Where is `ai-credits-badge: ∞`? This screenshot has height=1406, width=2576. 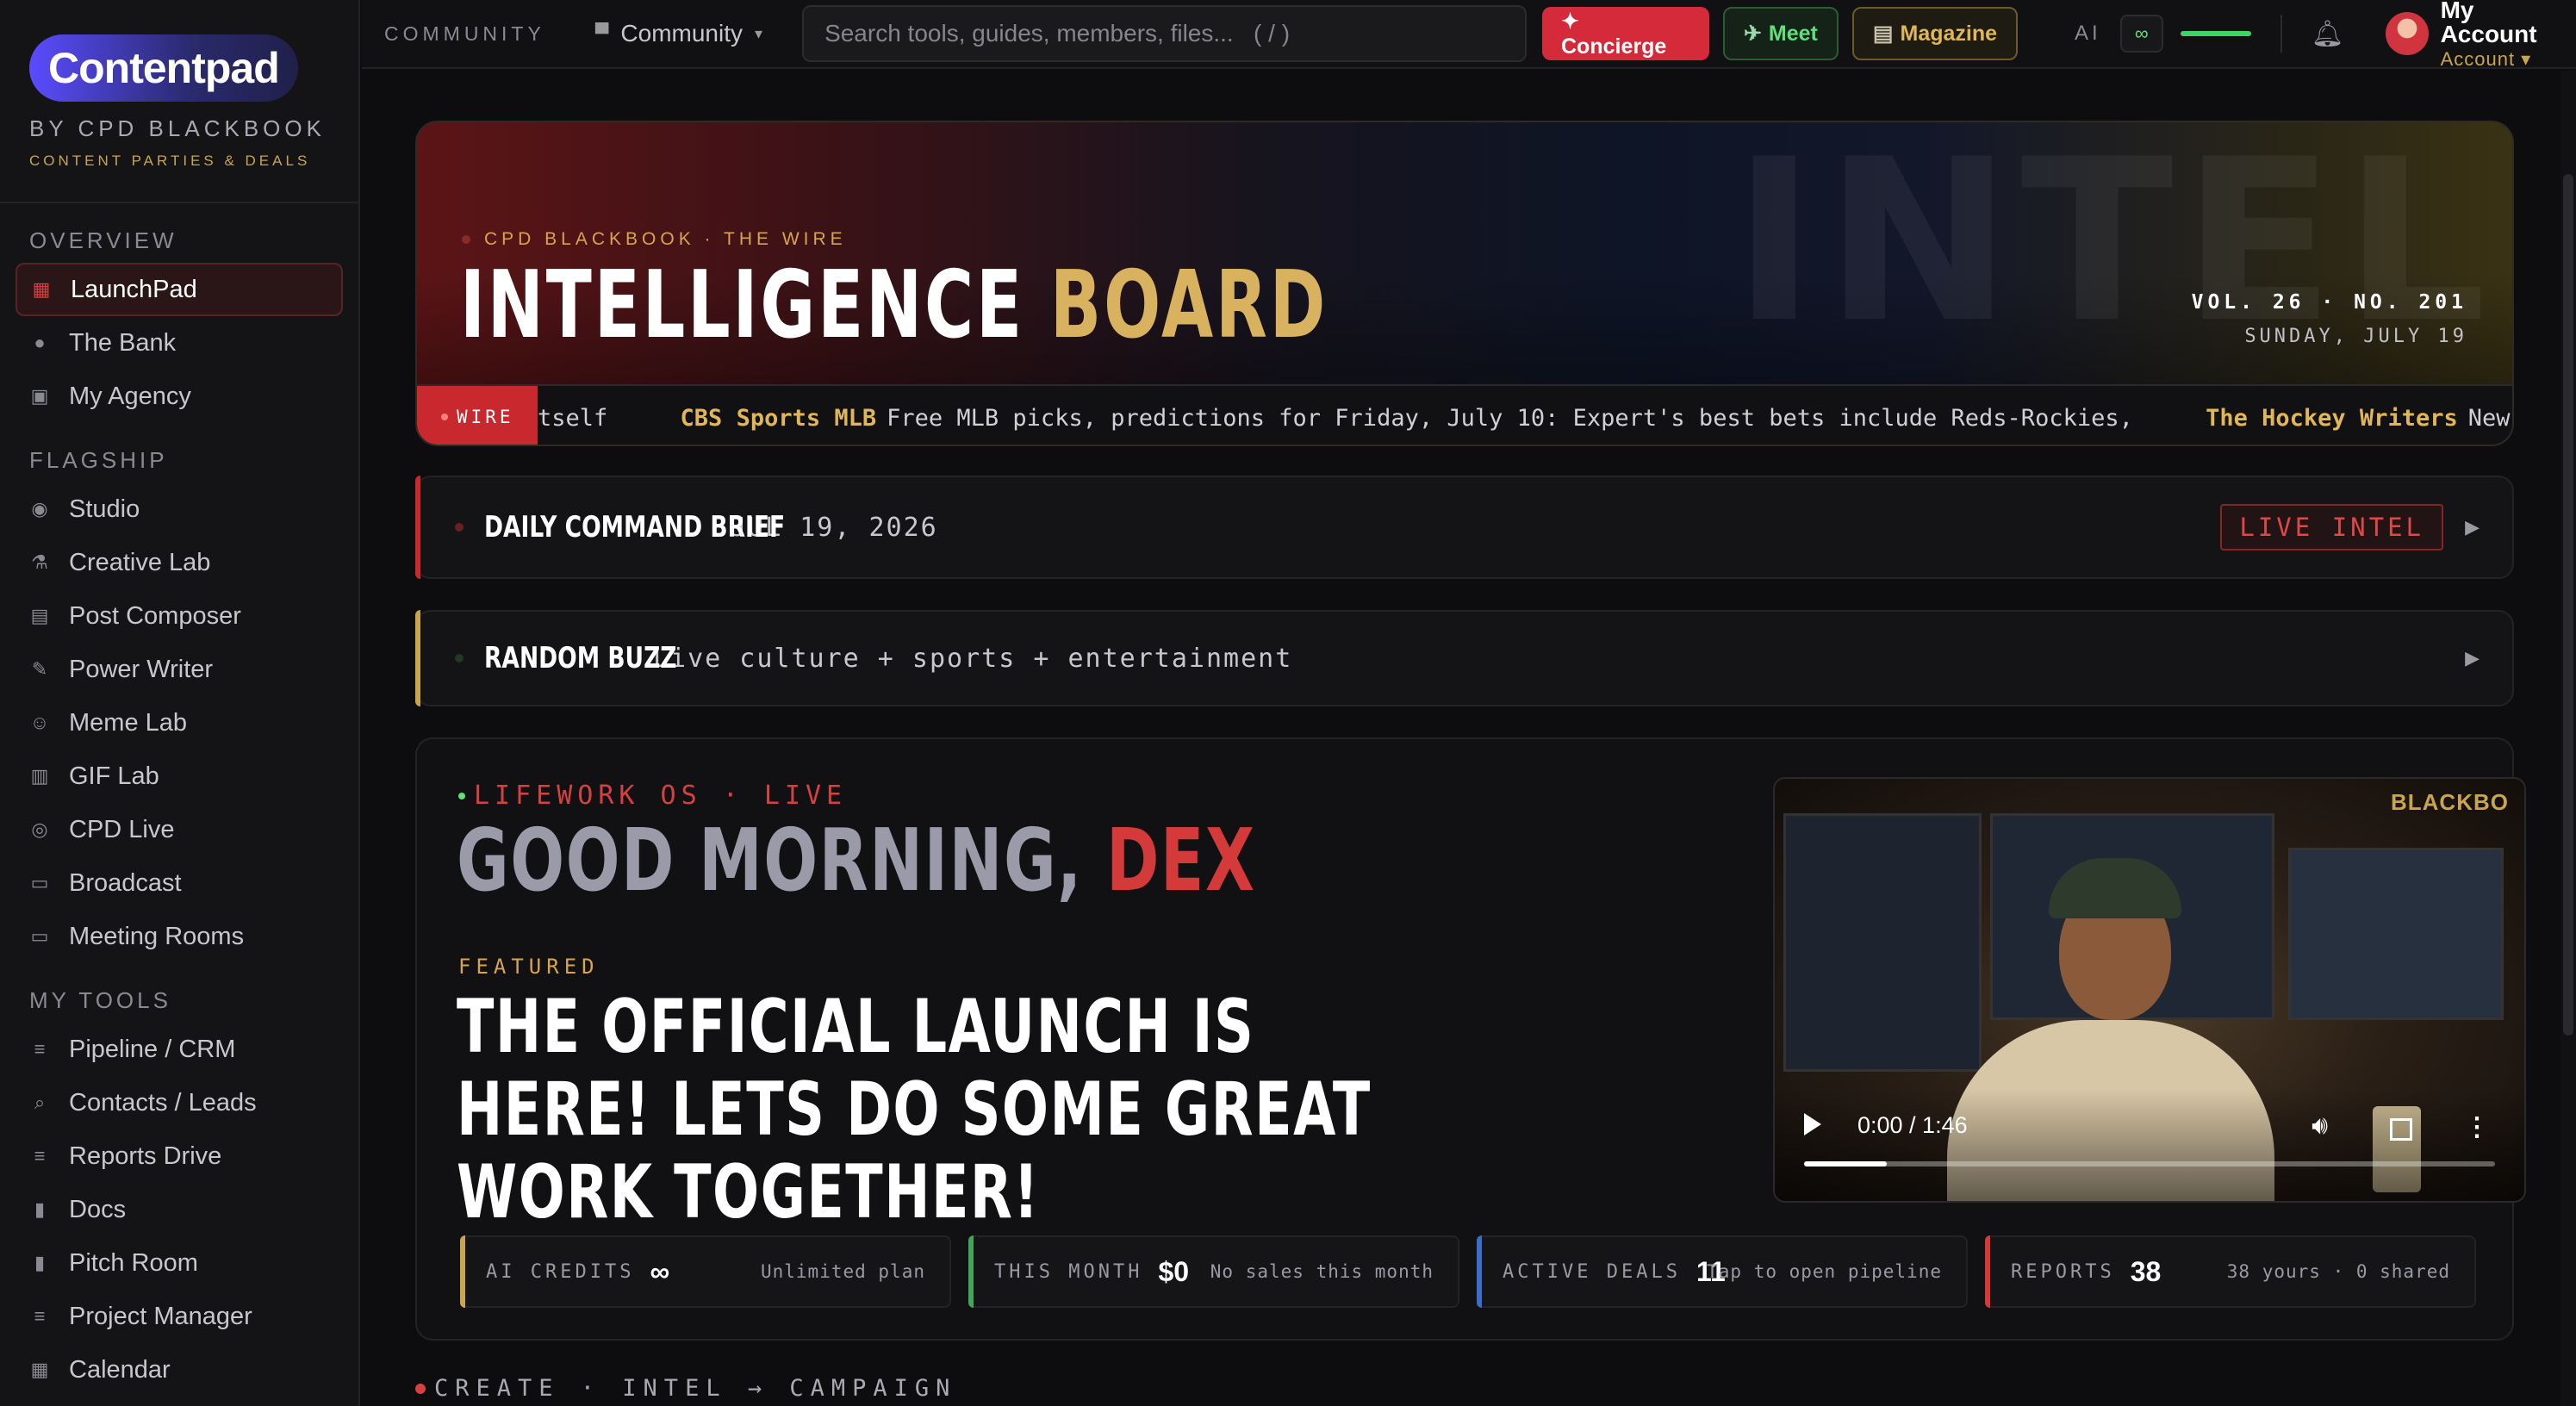
ai-credits-badge: ∞ is located at coordinates (2141, 34).